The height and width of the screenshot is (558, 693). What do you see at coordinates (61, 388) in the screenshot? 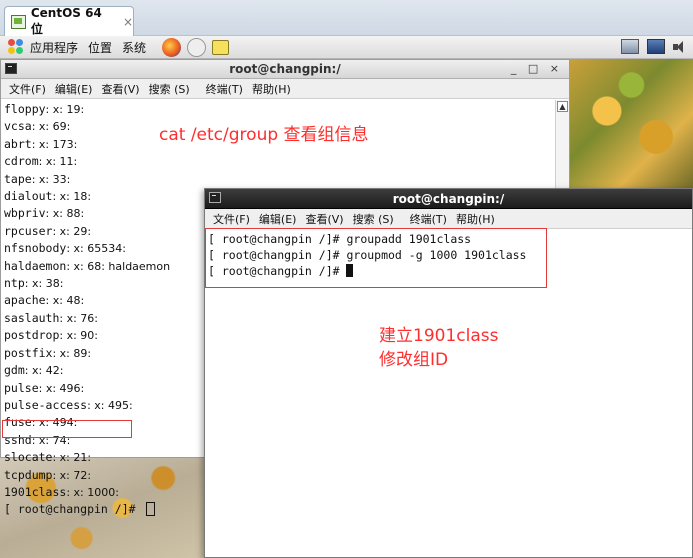
I see `group-fields: : x: 496:` at bounding box center [61, 388].